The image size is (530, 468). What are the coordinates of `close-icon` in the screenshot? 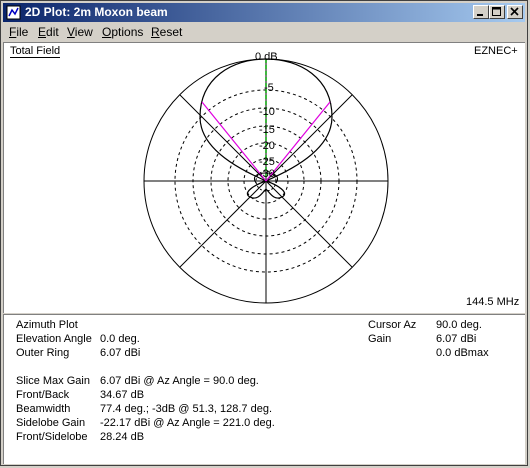 It's located at (514, 11).